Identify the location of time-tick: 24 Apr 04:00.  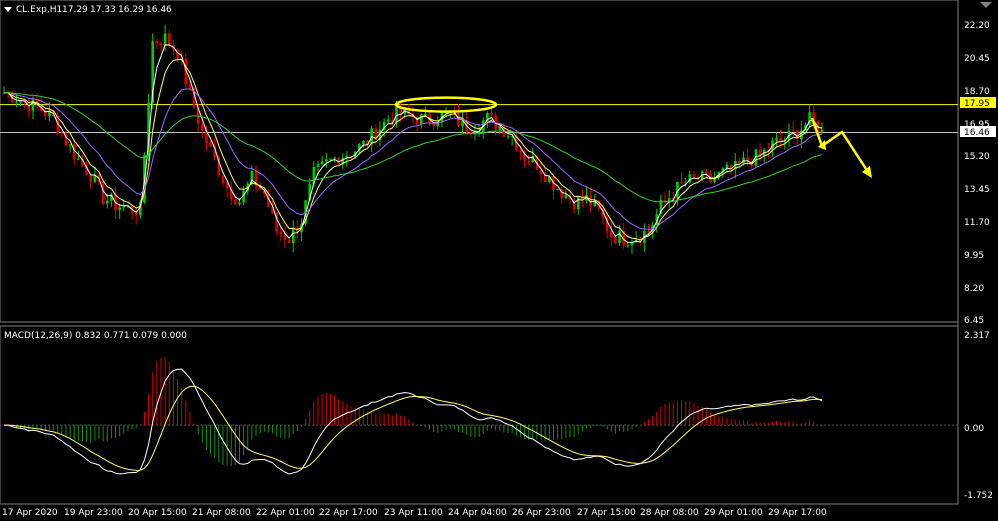
(477, 513).